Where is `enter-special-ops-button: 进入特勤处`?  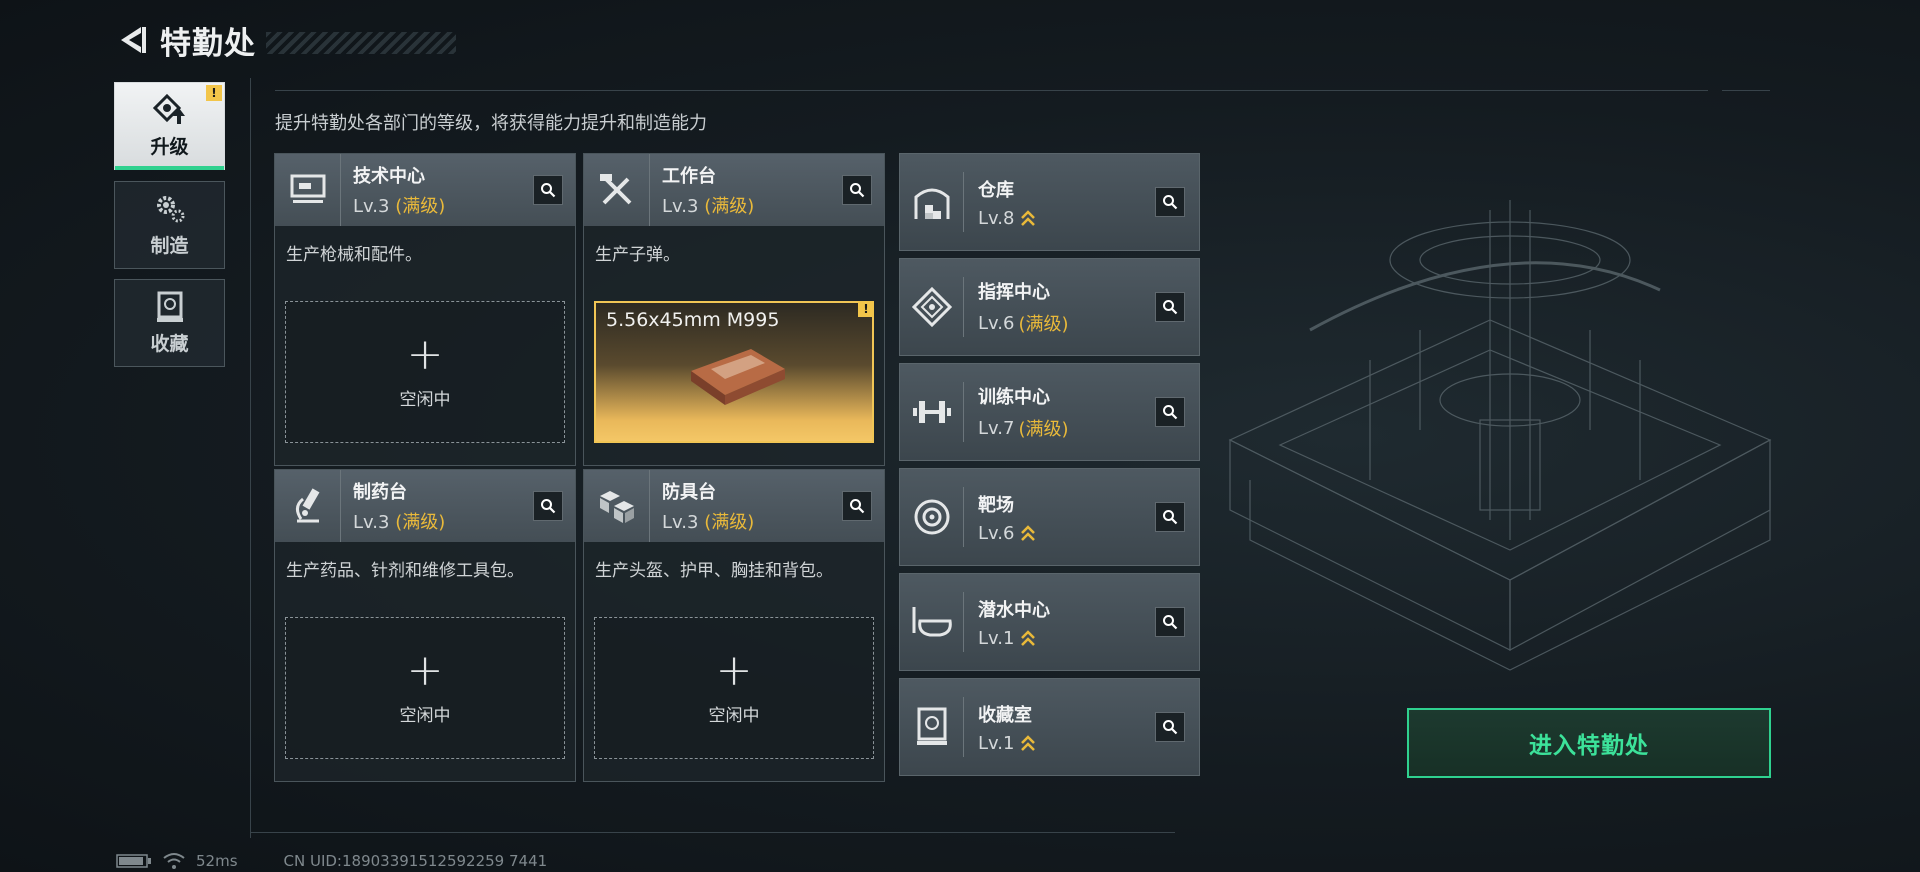
enter-special-ops-button: 进入特勤处 is located at coordinates (1589, 743).